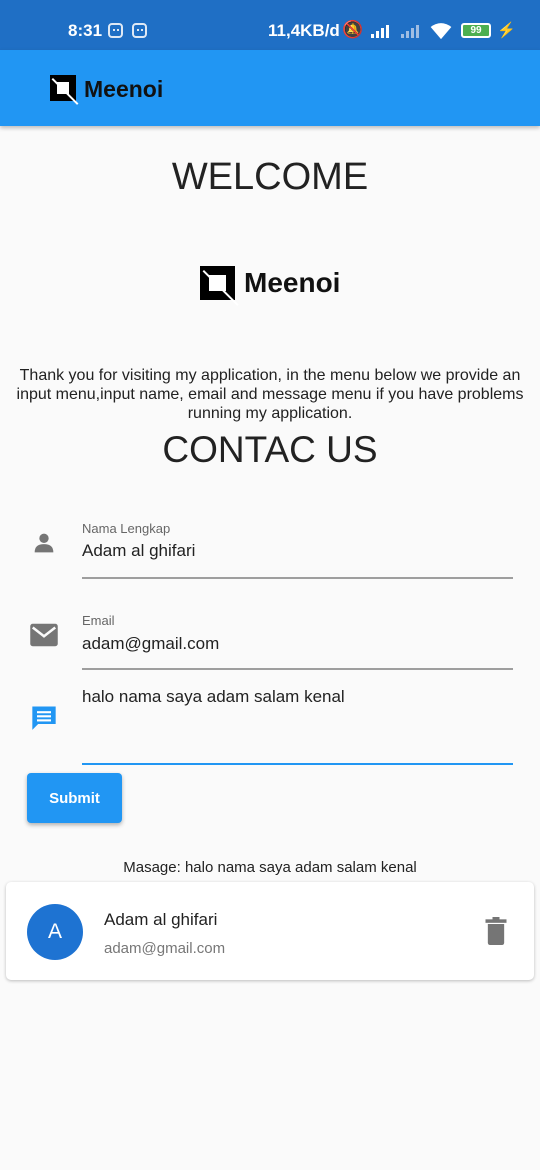 This screenshot has width=540, height=1170. What do you see at coordinates (270, 88) in the screenshot?
I see `app-bar: Meenoi` at bounding box center [270, 88].